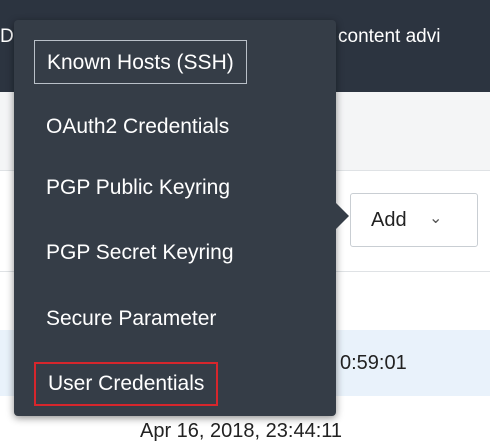 This screenshot has height=443, width=490. Describe the element at coordinates (140, 62) in the screenshot. I see `menu-item-known-hosts: Known Hosts (SSH)` at that location.